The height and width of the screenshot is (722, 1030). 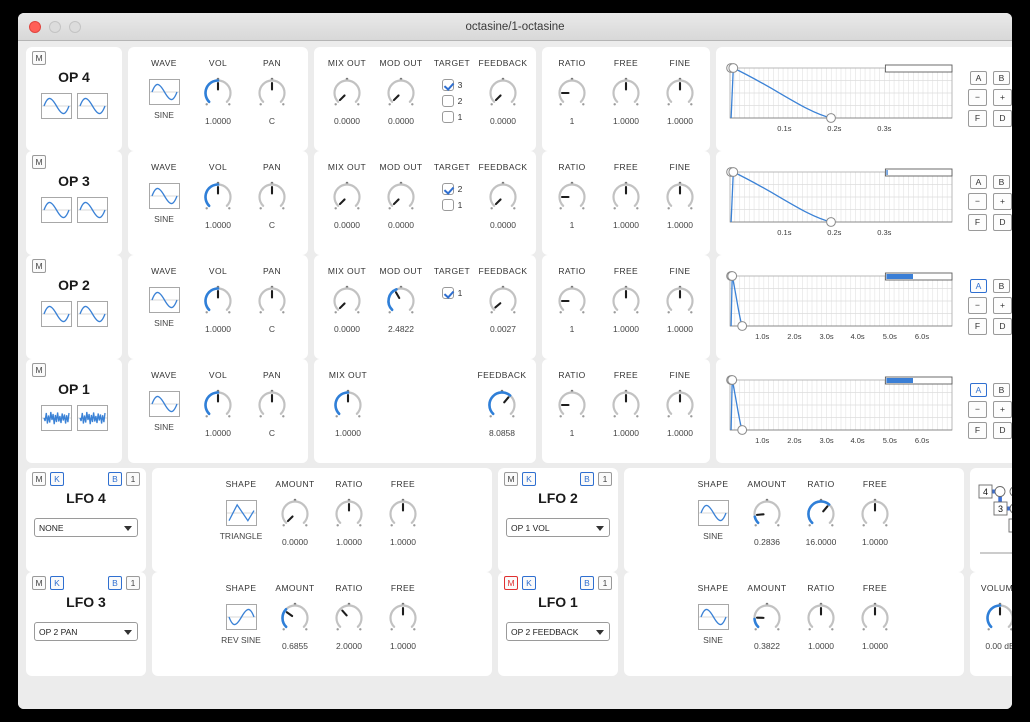 I want to click on lfo-target-select: OP 1 VOL, so click(x=558, y=527).